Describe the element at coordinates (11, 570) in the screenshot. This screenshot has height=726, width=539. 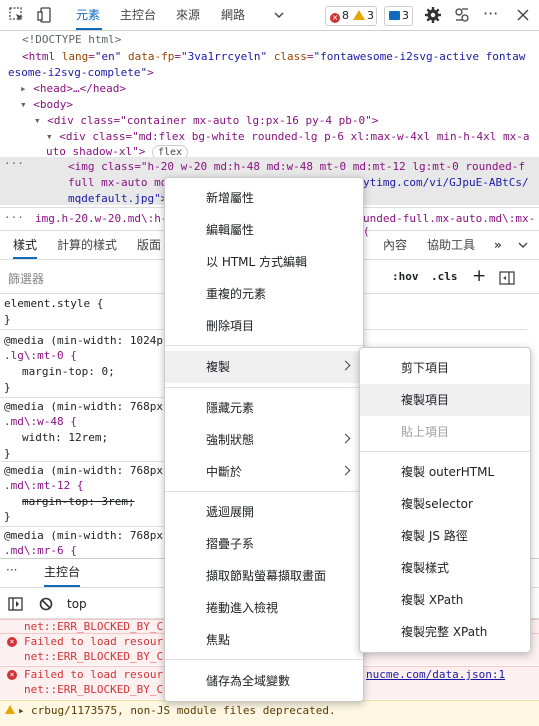
I see `drawer-menu-icon: ···` at that location.